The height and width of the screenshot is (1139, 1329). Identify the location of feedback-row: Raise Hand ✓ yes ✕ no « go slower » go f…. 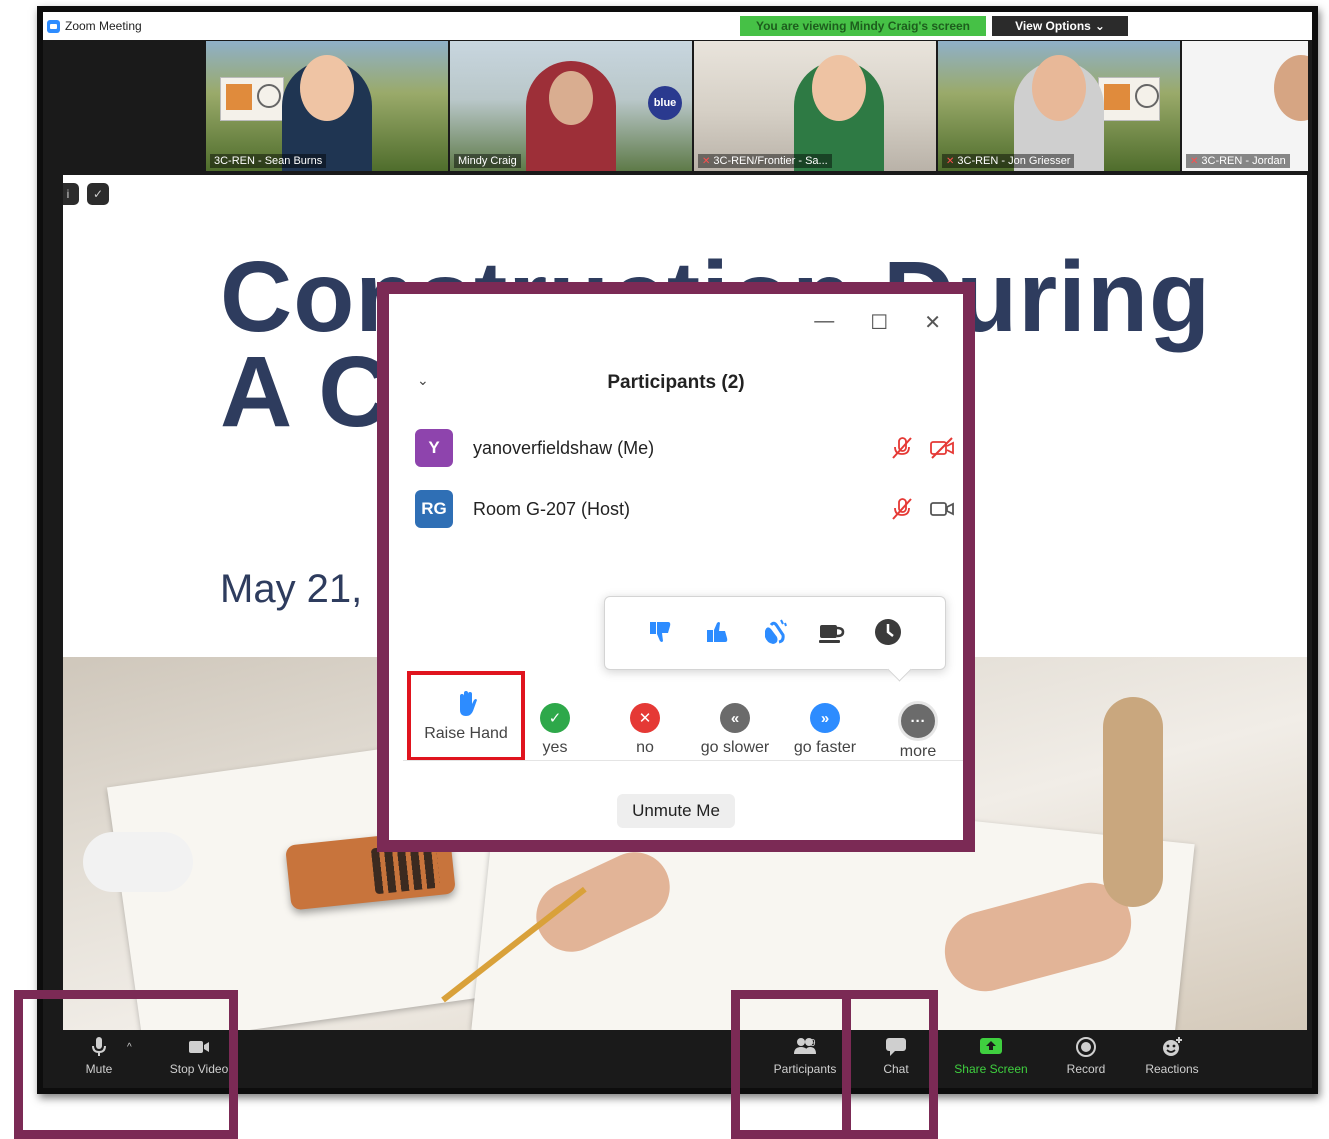
(685, 719).